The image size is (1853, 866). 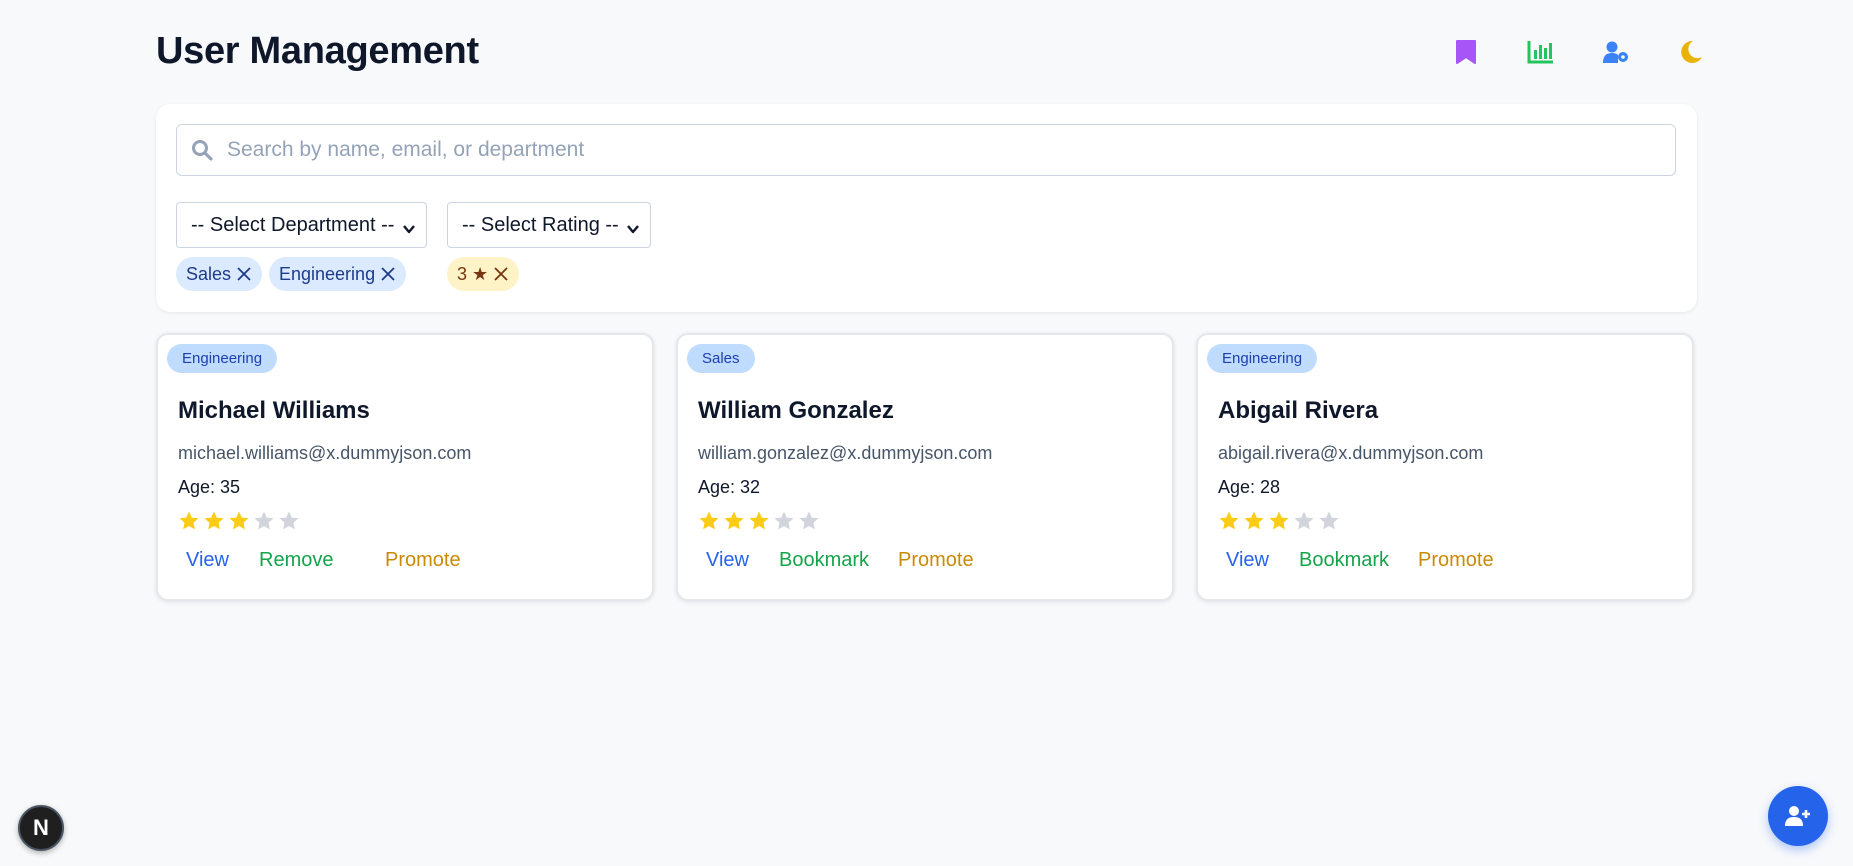 I want to click on search-icon, so click(x=202, y=150).